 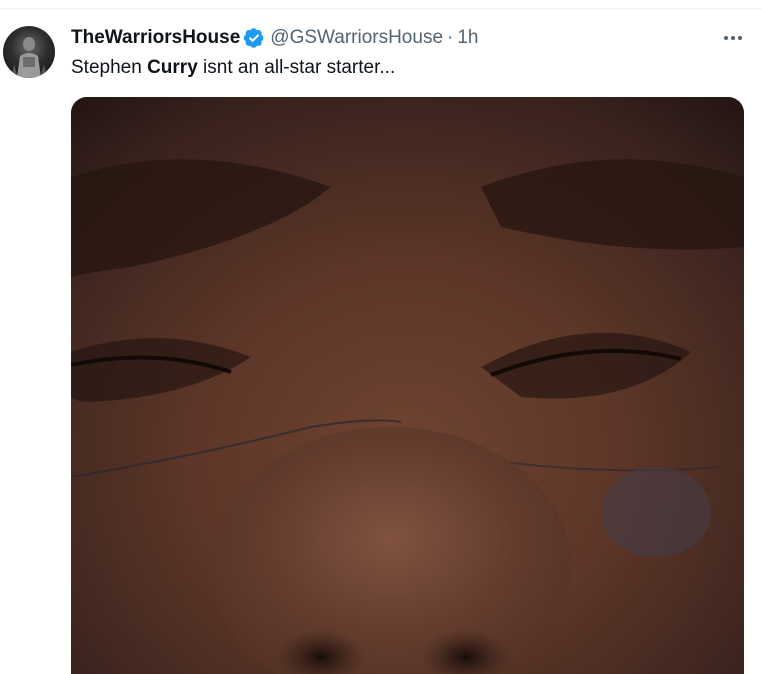 What do you see at coordinates (356, 38) in the screenshot?
I see `author-handle: @GSWarriorsHouse` at bounding box center [356, 38].